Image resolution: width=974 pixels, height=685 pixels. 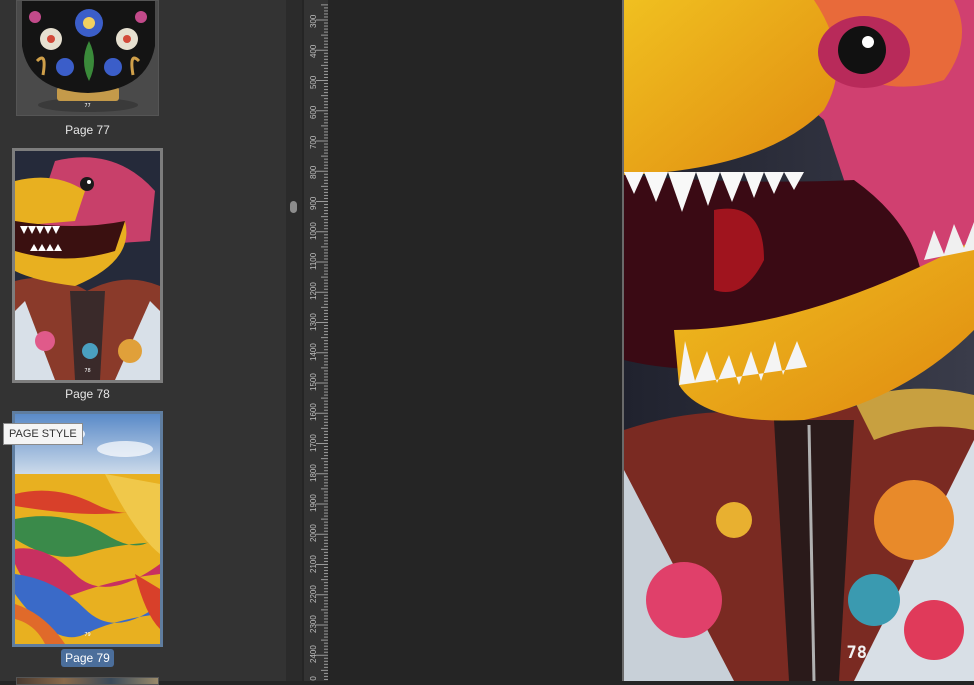 I want to click on ruler-label: 2200, so click(x=313, y=593).